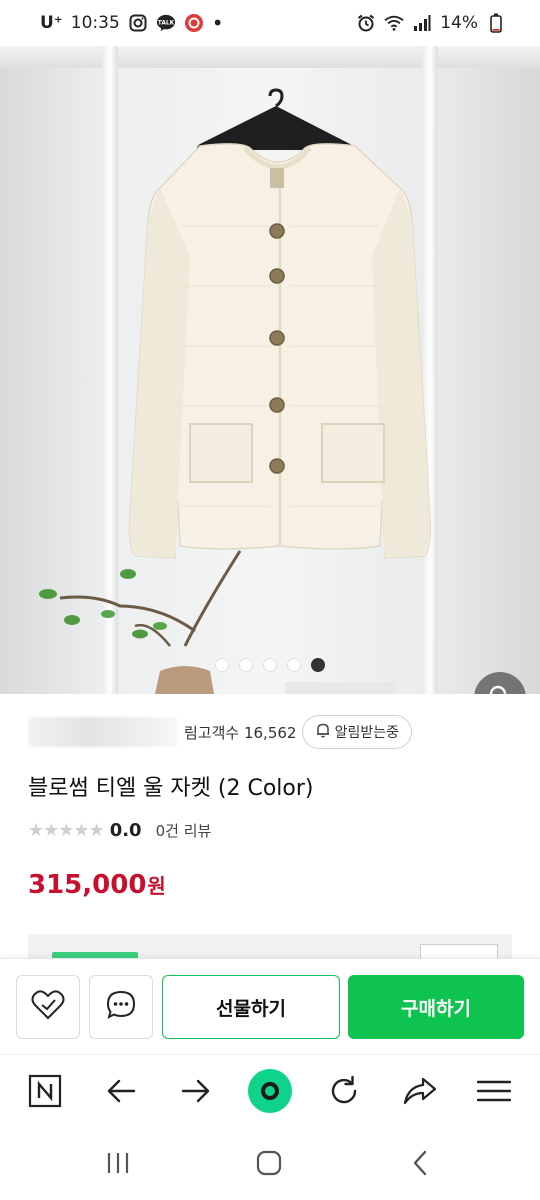 Image resolution: width=540 pixels, height=1200 pixels. What do you see at coordinates (183, 831) in the screenshot?
I see `review-count: 0건 리뷰` at bounding box center [183, 831].